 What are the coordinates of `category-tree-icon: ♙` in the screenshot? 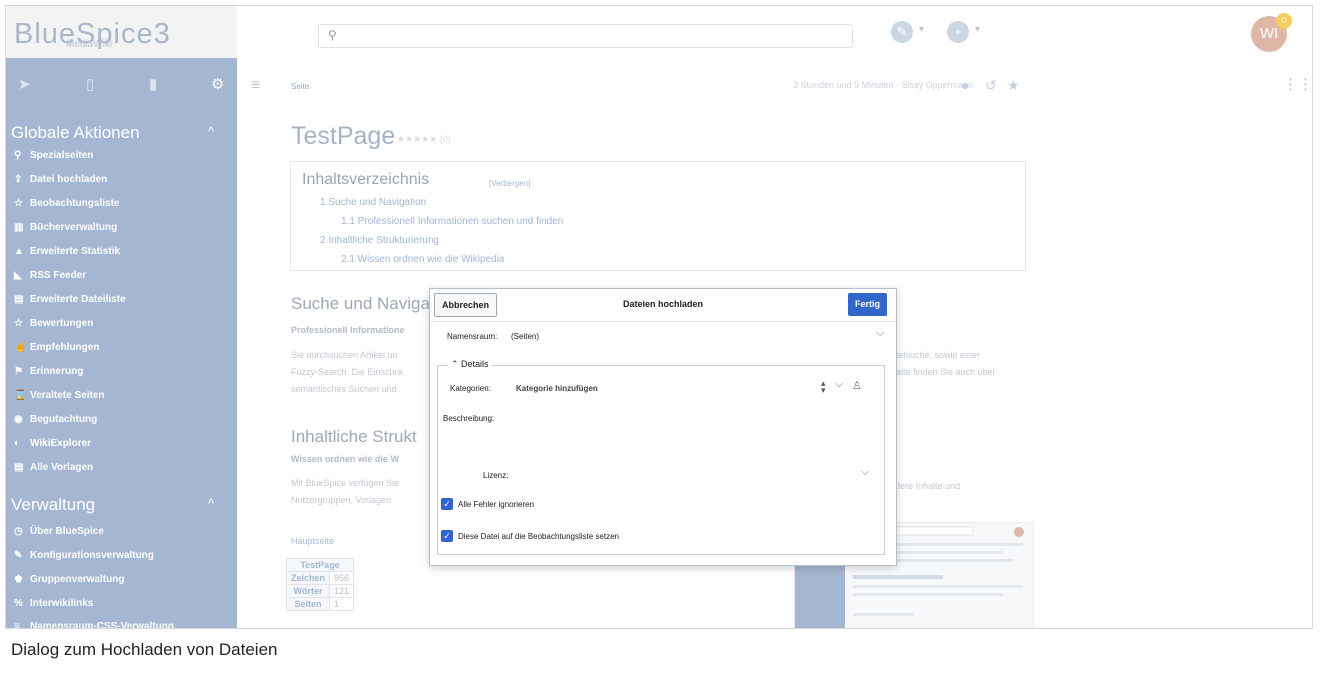 It's located at (857, 385).